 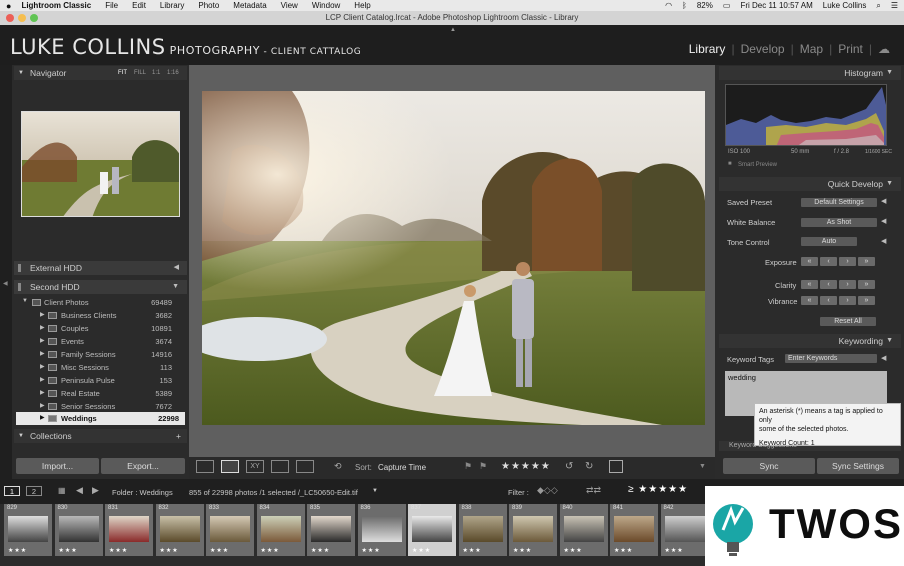 I want to click on folder-client-photos: ▼ Client Photos 69489, so click(x=94, y=302).